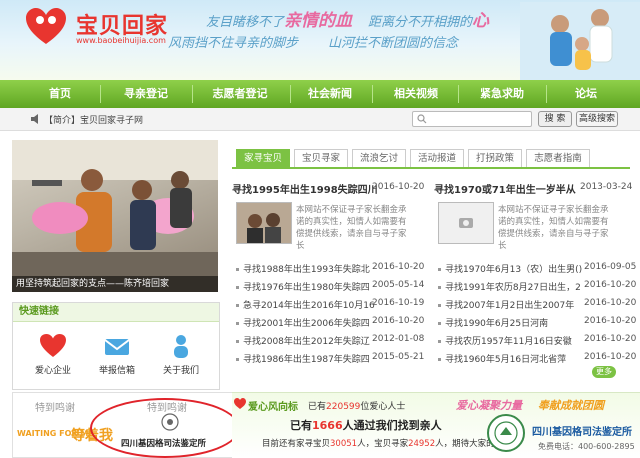 The image size is (640, 458). Describe the element at coordinates (279, 21) in the screenshot. I see `slogan-top-left: 友目睹移不了亲情的血` at that location.